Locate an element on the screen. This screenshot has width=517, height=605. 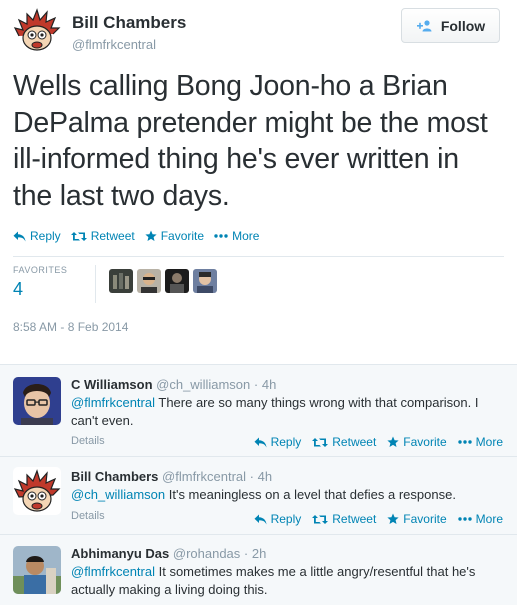
reply-author-handle: @ch_williamson is located at coordinates (203, 384).